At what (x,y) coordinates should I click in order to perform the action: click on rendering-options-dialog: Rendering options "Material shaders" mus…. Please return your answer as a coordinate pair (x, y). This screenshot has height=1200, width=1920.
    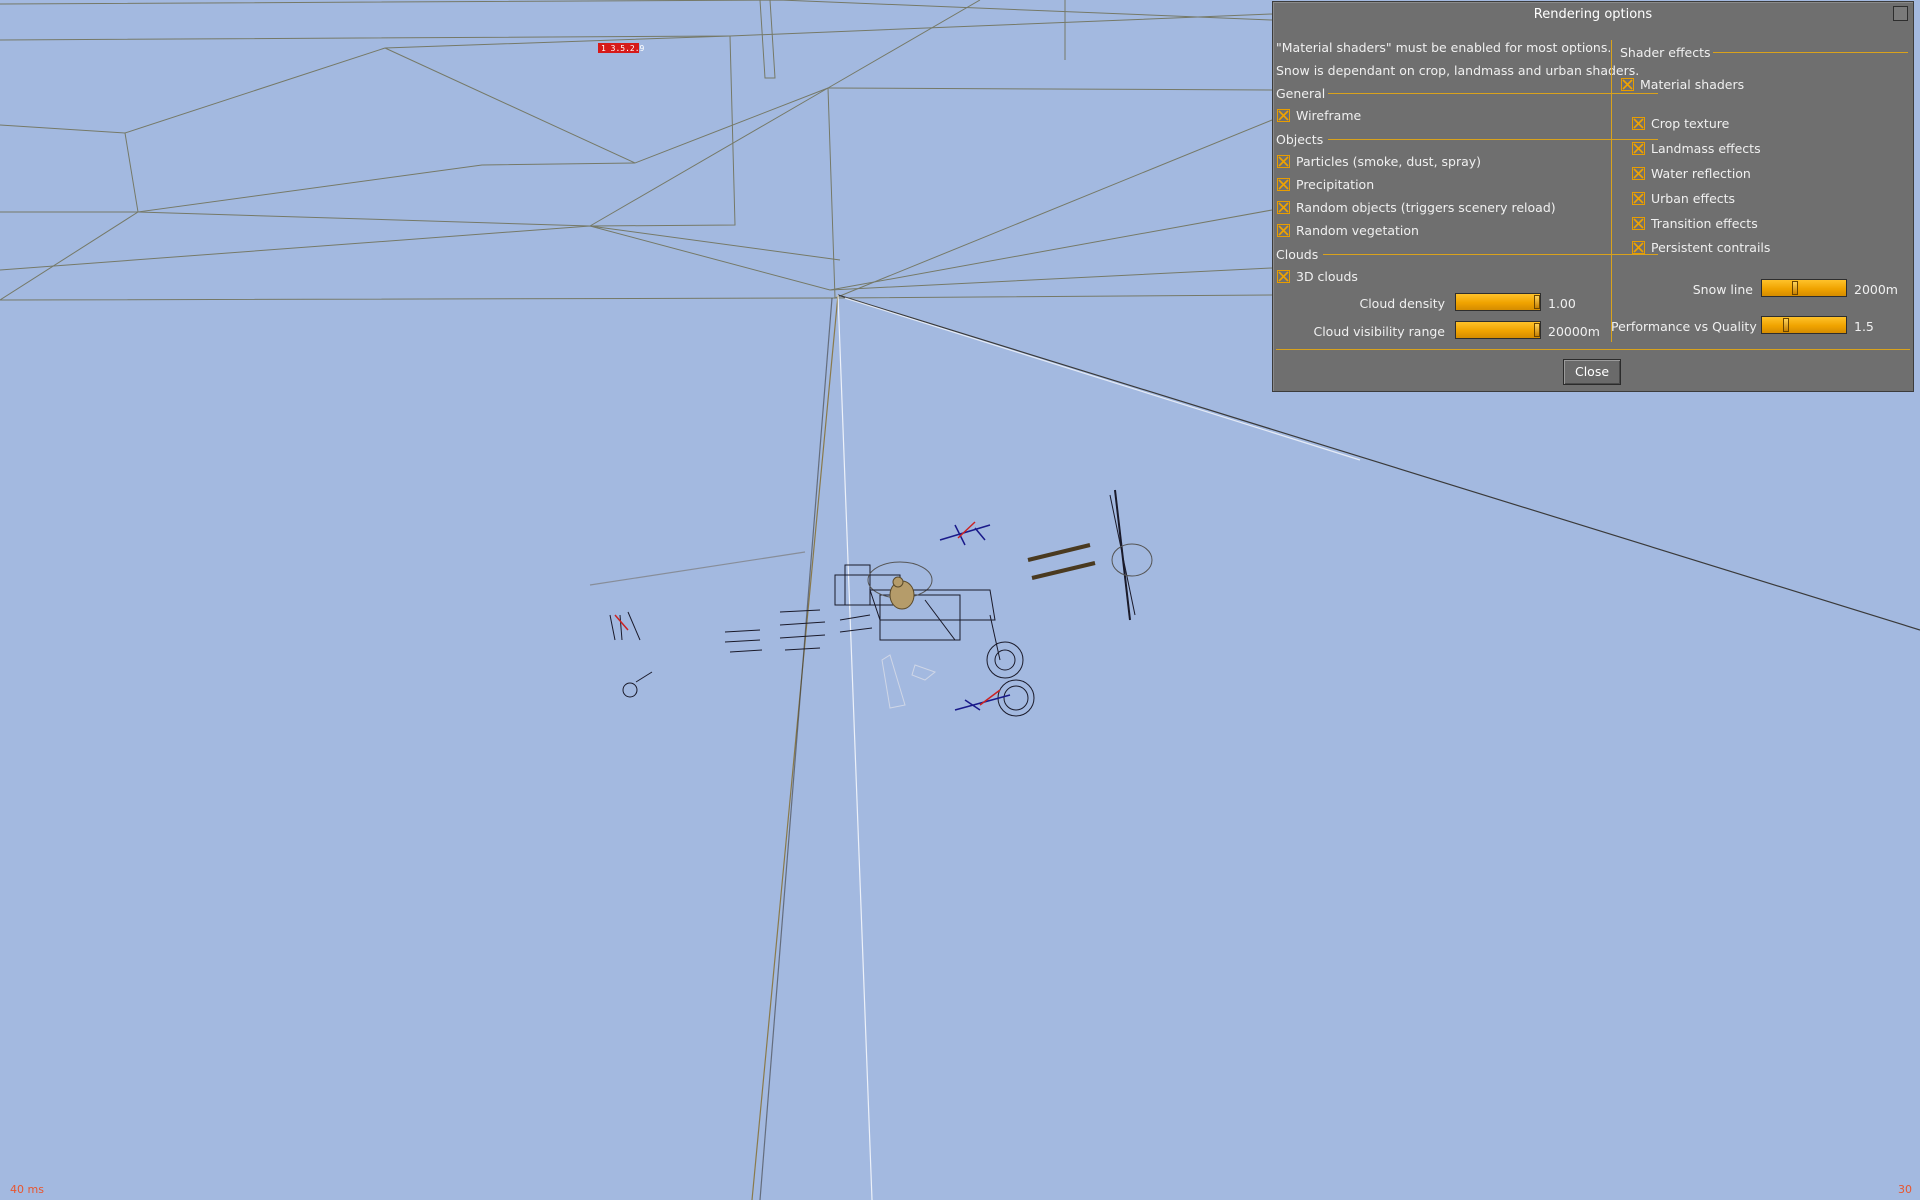
    Looking at the image, I should click on (1593, 196).